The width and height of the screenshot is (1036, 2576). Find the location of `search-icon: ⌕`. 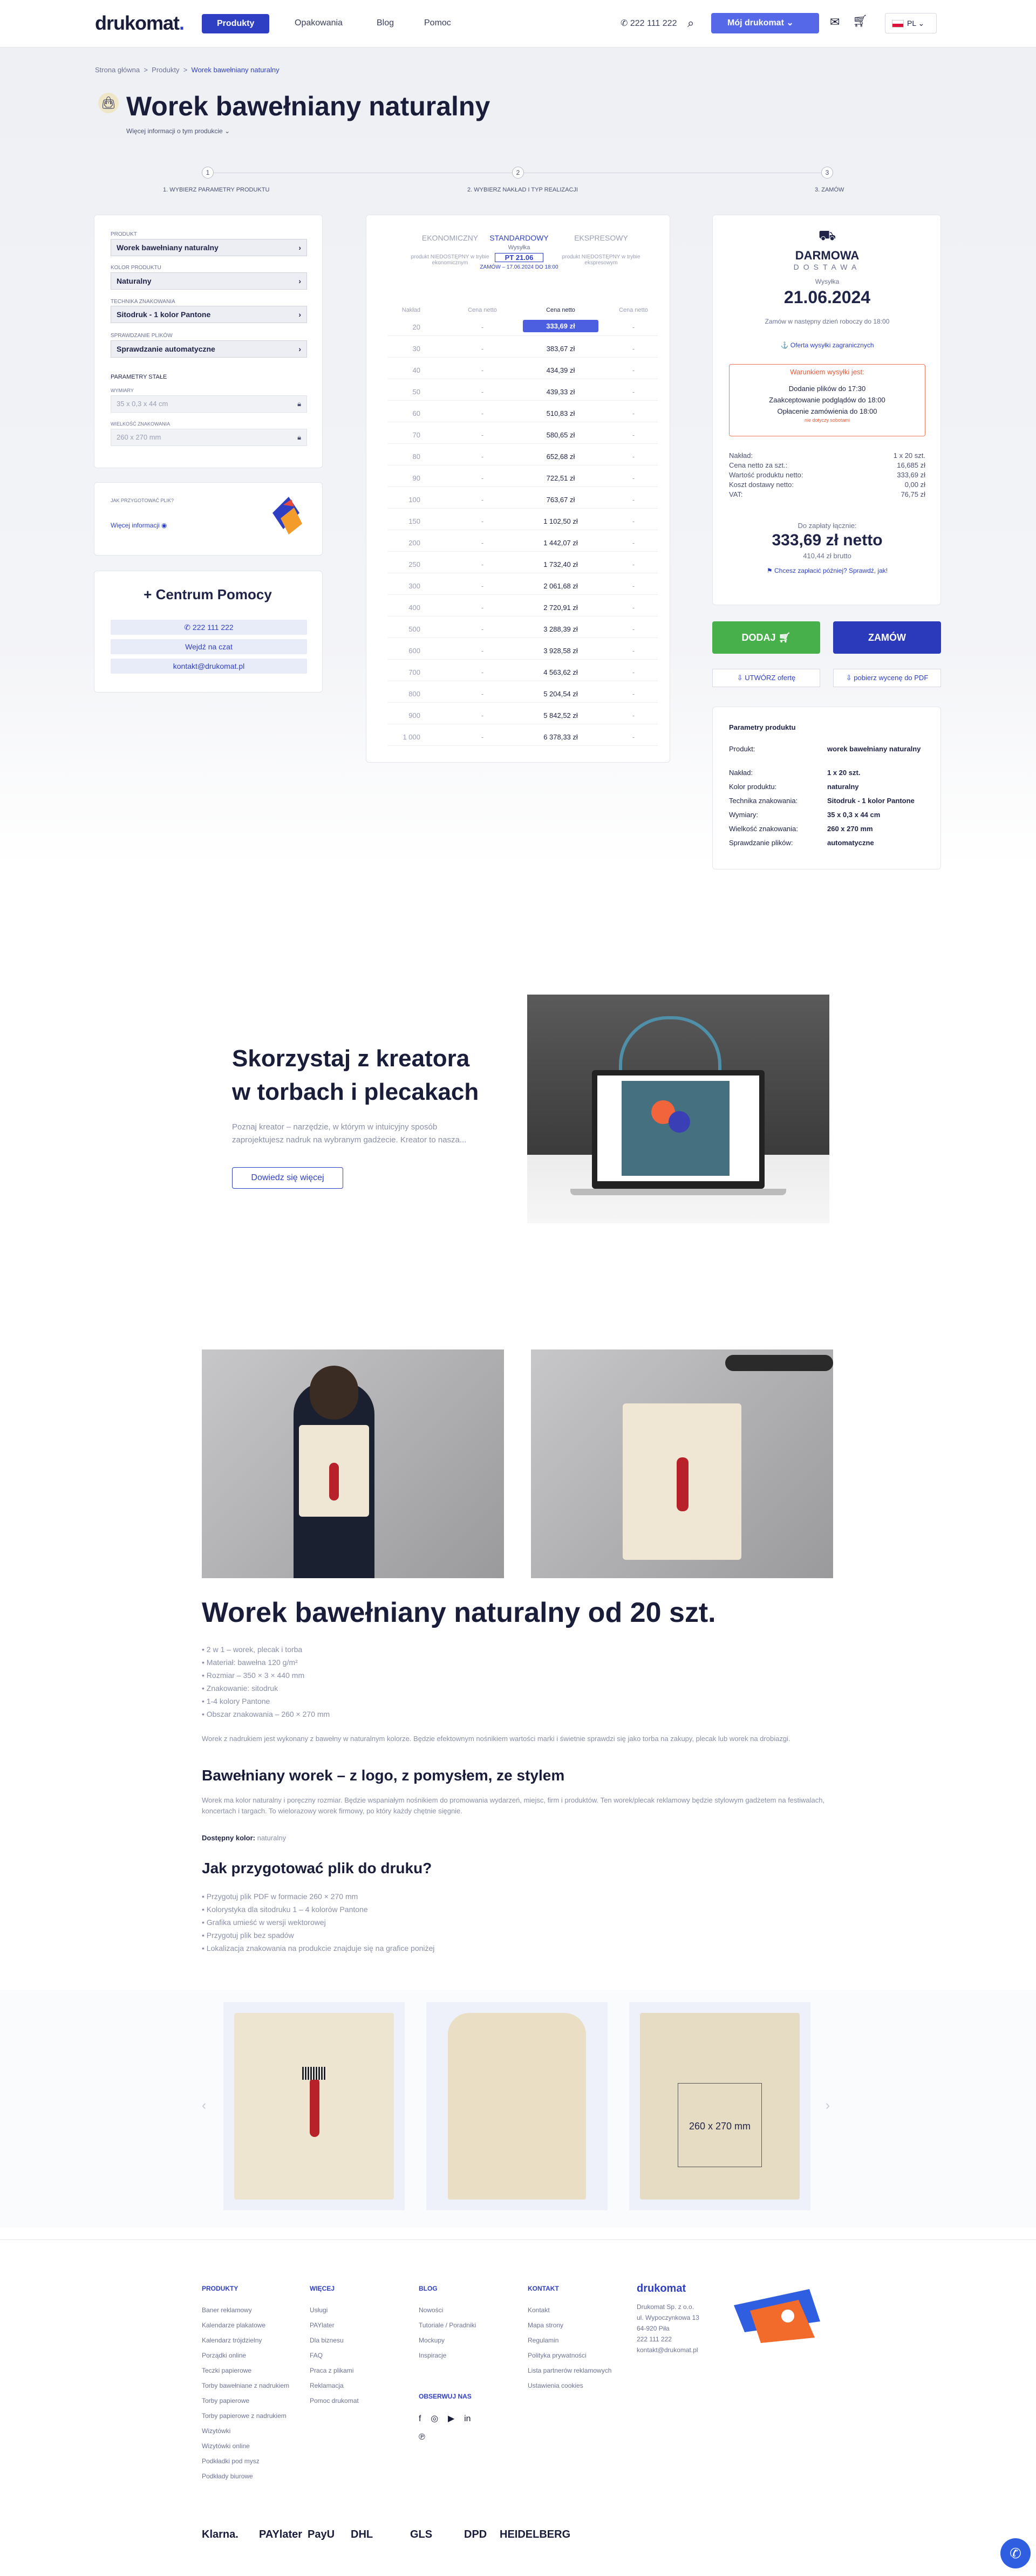

search-icon: ⌕ is located at coordinates (690, 23).